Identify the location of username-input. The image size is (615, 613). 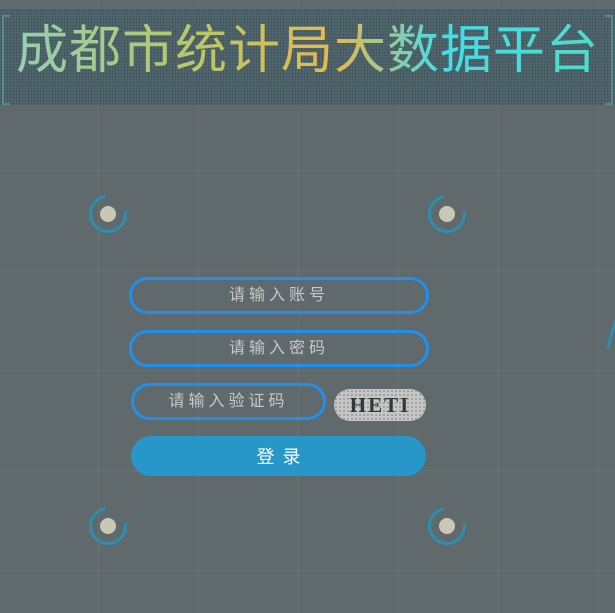
(279, 295).